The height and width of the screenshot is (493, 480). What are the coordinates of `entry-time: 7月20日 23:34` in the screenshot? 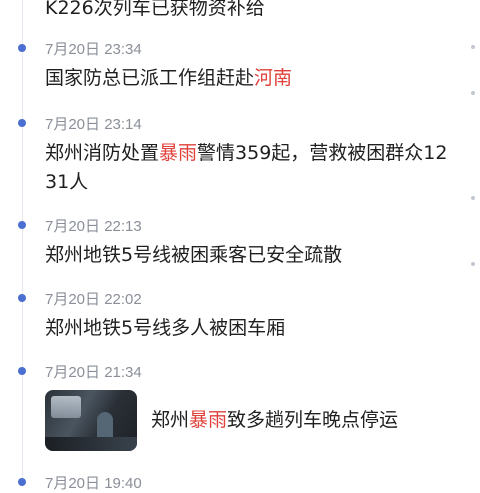 It's located at (93, 49).